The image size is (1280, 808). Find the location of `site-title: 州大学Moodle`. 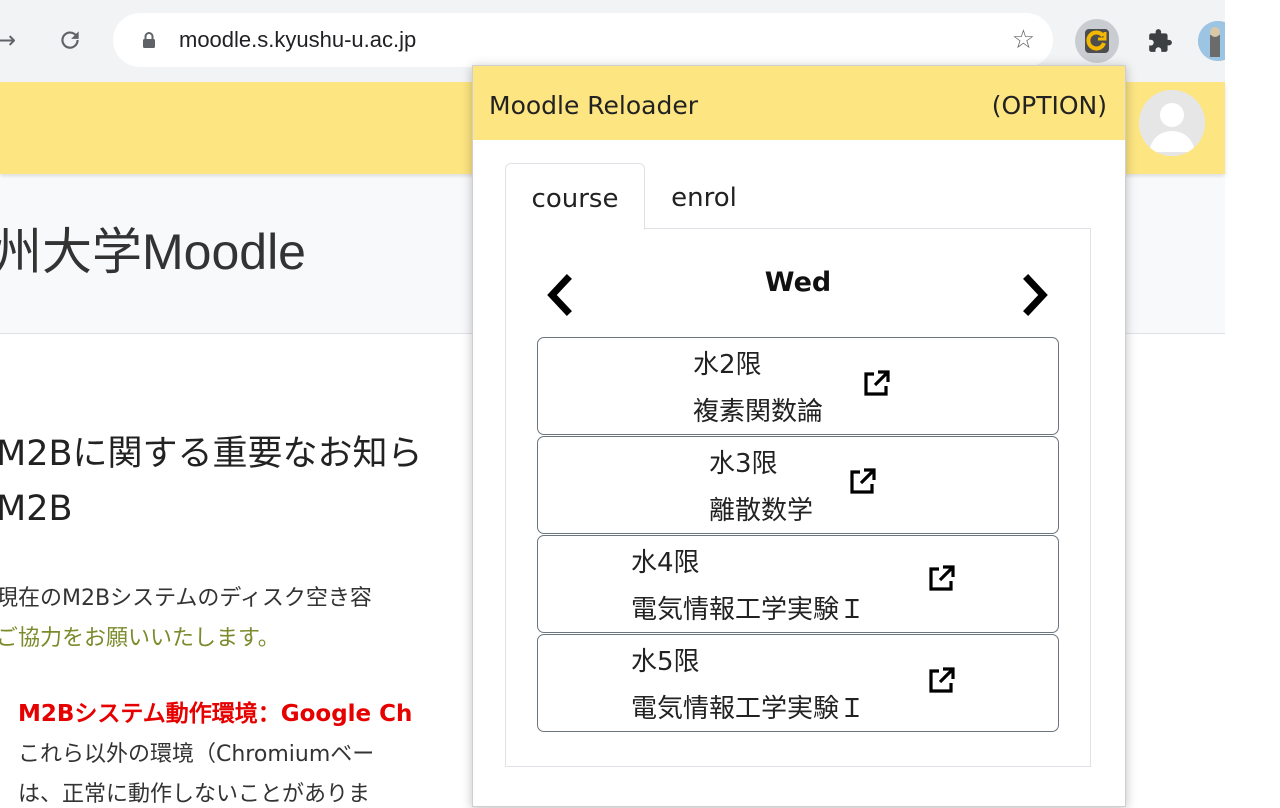

site-title: 州大学Moodle is located at coordinates (153, 248).